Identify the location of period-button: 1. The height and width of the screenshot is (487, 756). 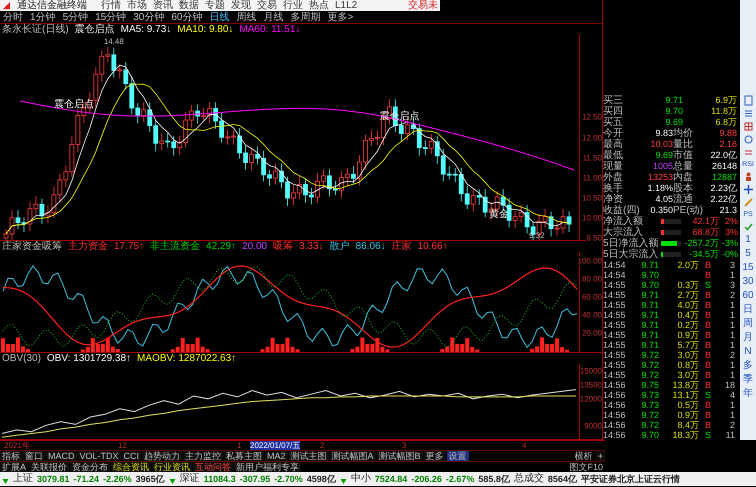
(748, 240).